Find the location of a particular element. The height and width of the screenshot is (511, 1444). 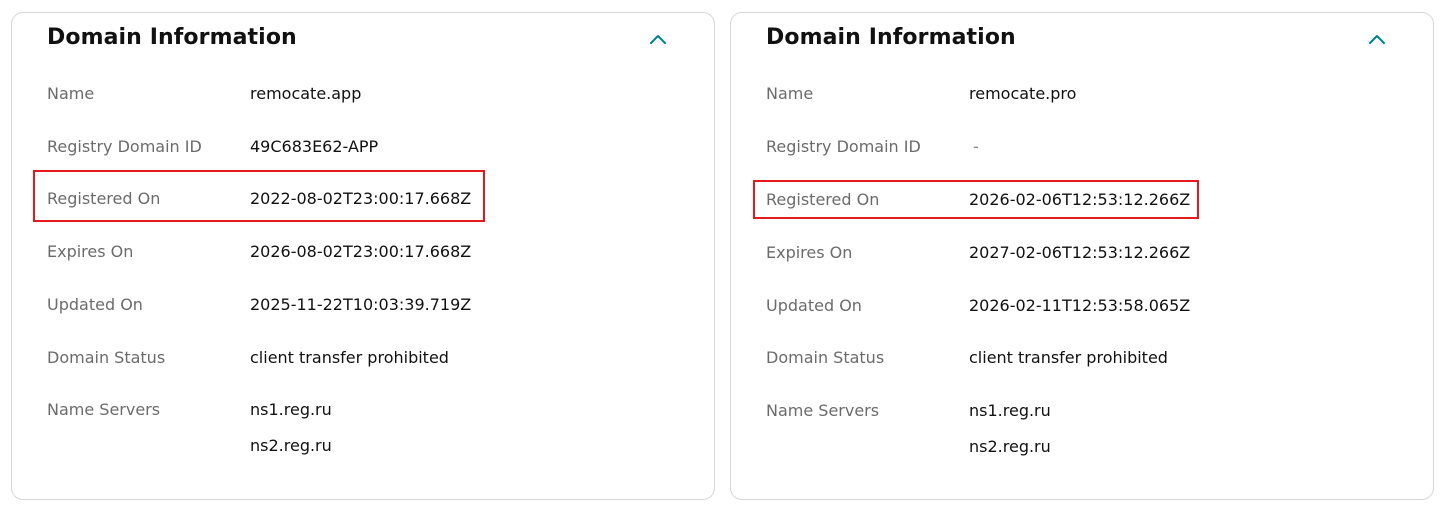

expires-on-value: 2027-02-06T12:53:12.266Z is located at coordinates (1080, 252).